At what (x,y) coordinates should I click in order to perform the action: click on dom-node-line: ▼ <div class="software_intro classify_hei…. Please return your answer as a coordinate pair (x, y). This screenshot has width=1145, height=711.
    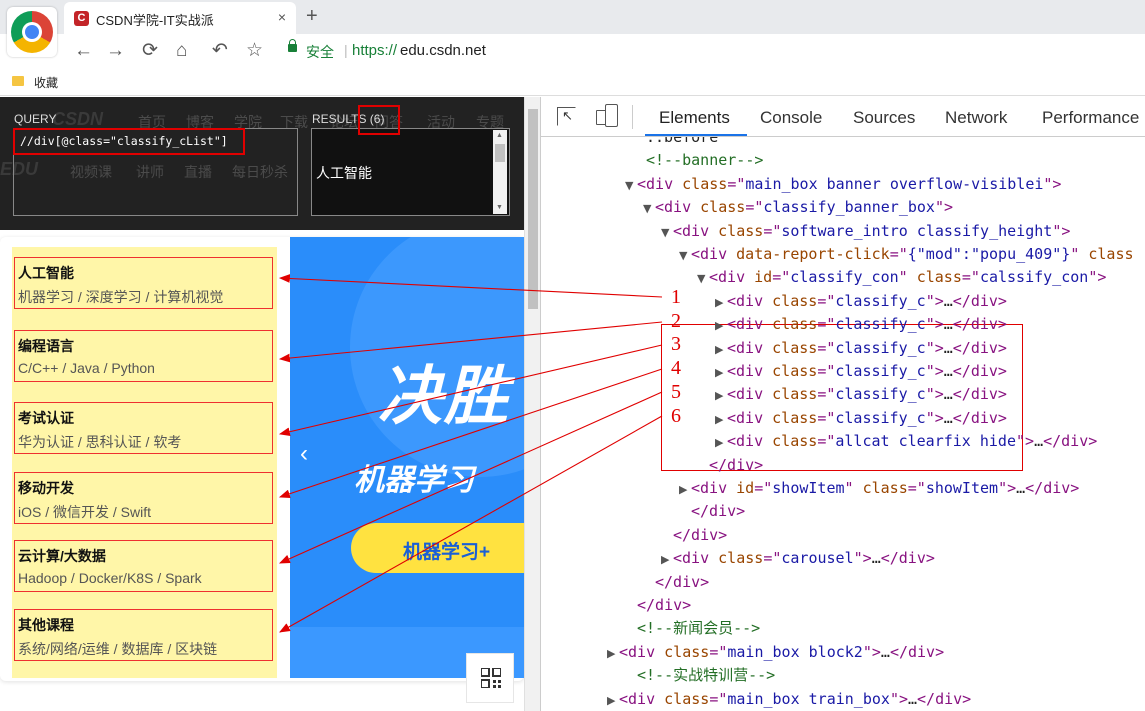
    Looking at the image, I should click on (865, 231).